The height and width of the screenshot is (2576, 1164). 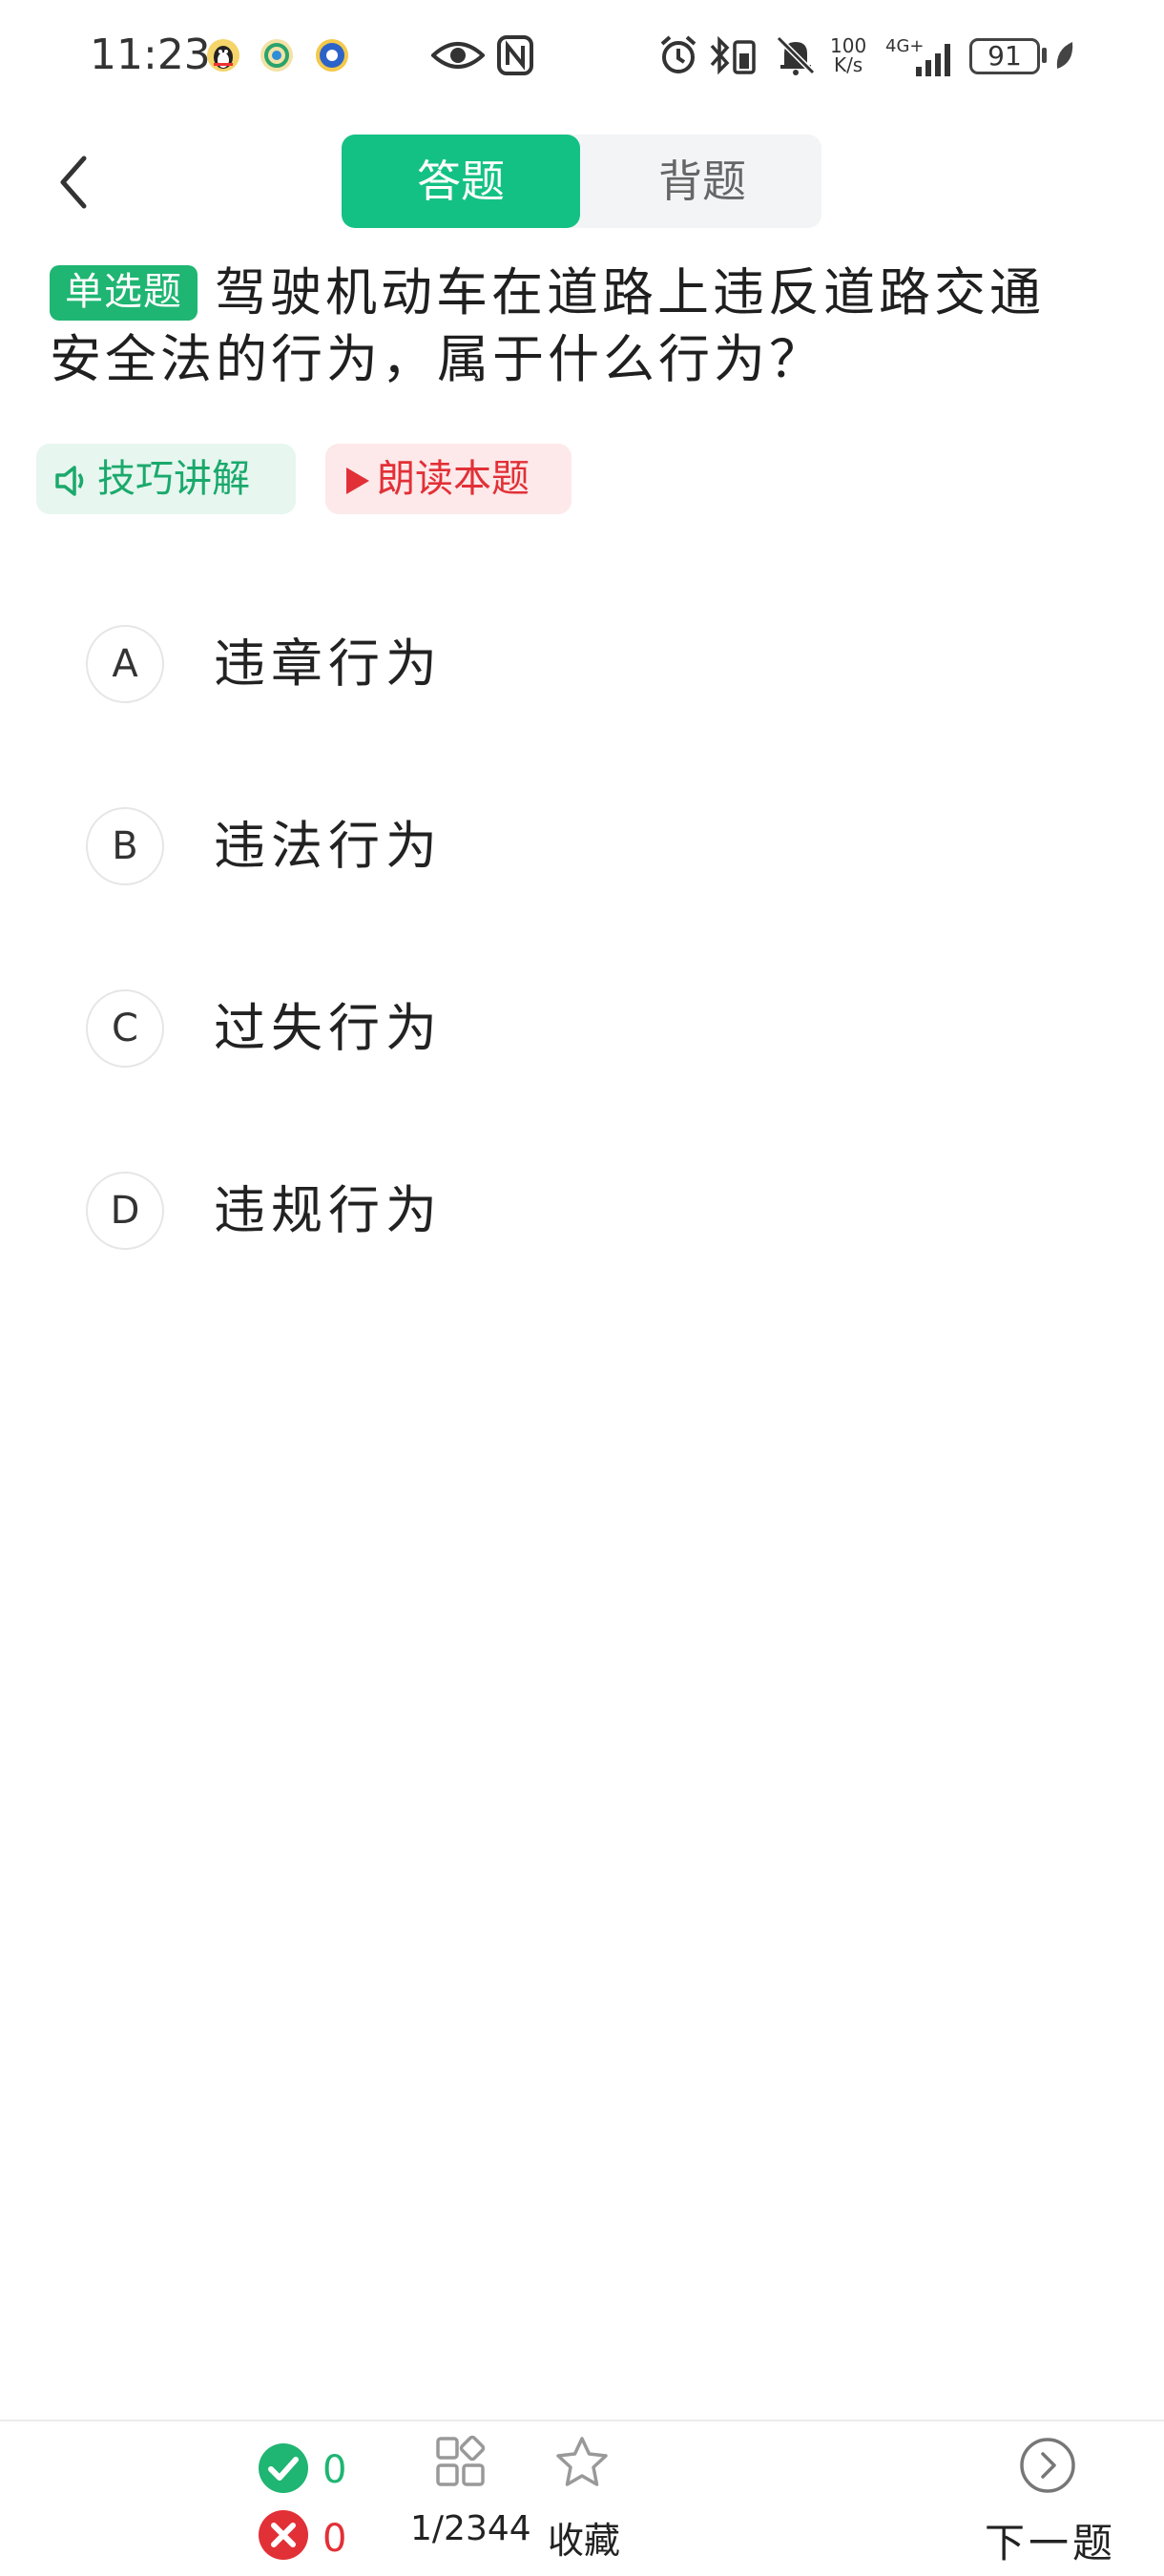 I want to click on option-a: A 违章行为, so click(x=563, y=663).